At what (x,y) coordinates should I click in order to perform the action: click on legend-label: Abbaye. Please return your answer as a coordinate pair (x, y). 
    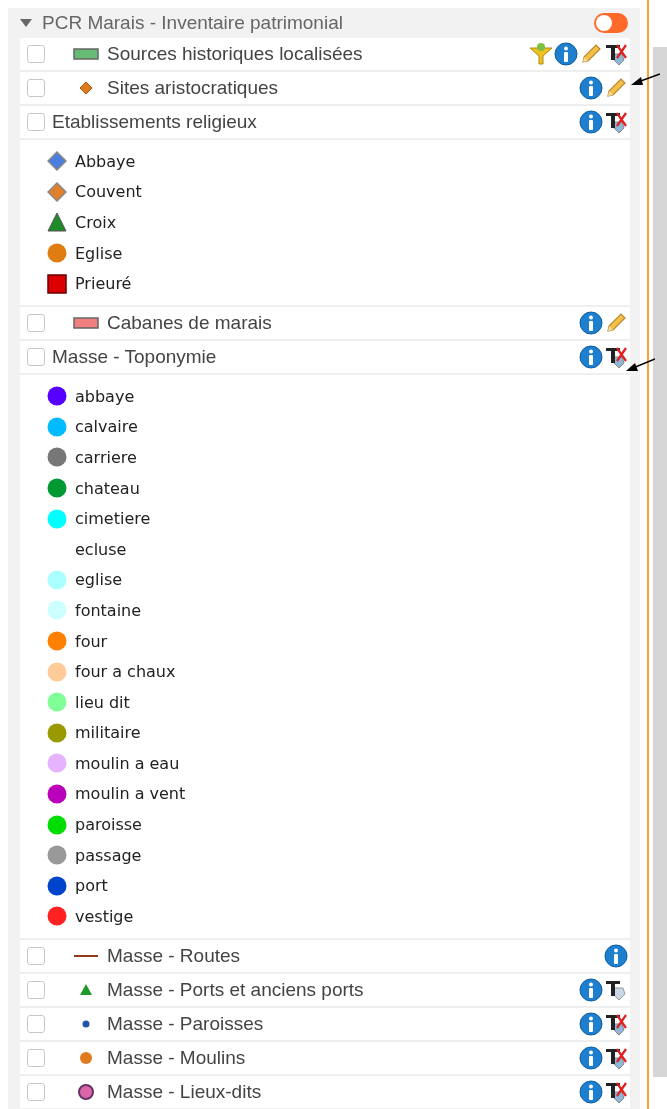
    Looking at the image, I should click on (105, 161).